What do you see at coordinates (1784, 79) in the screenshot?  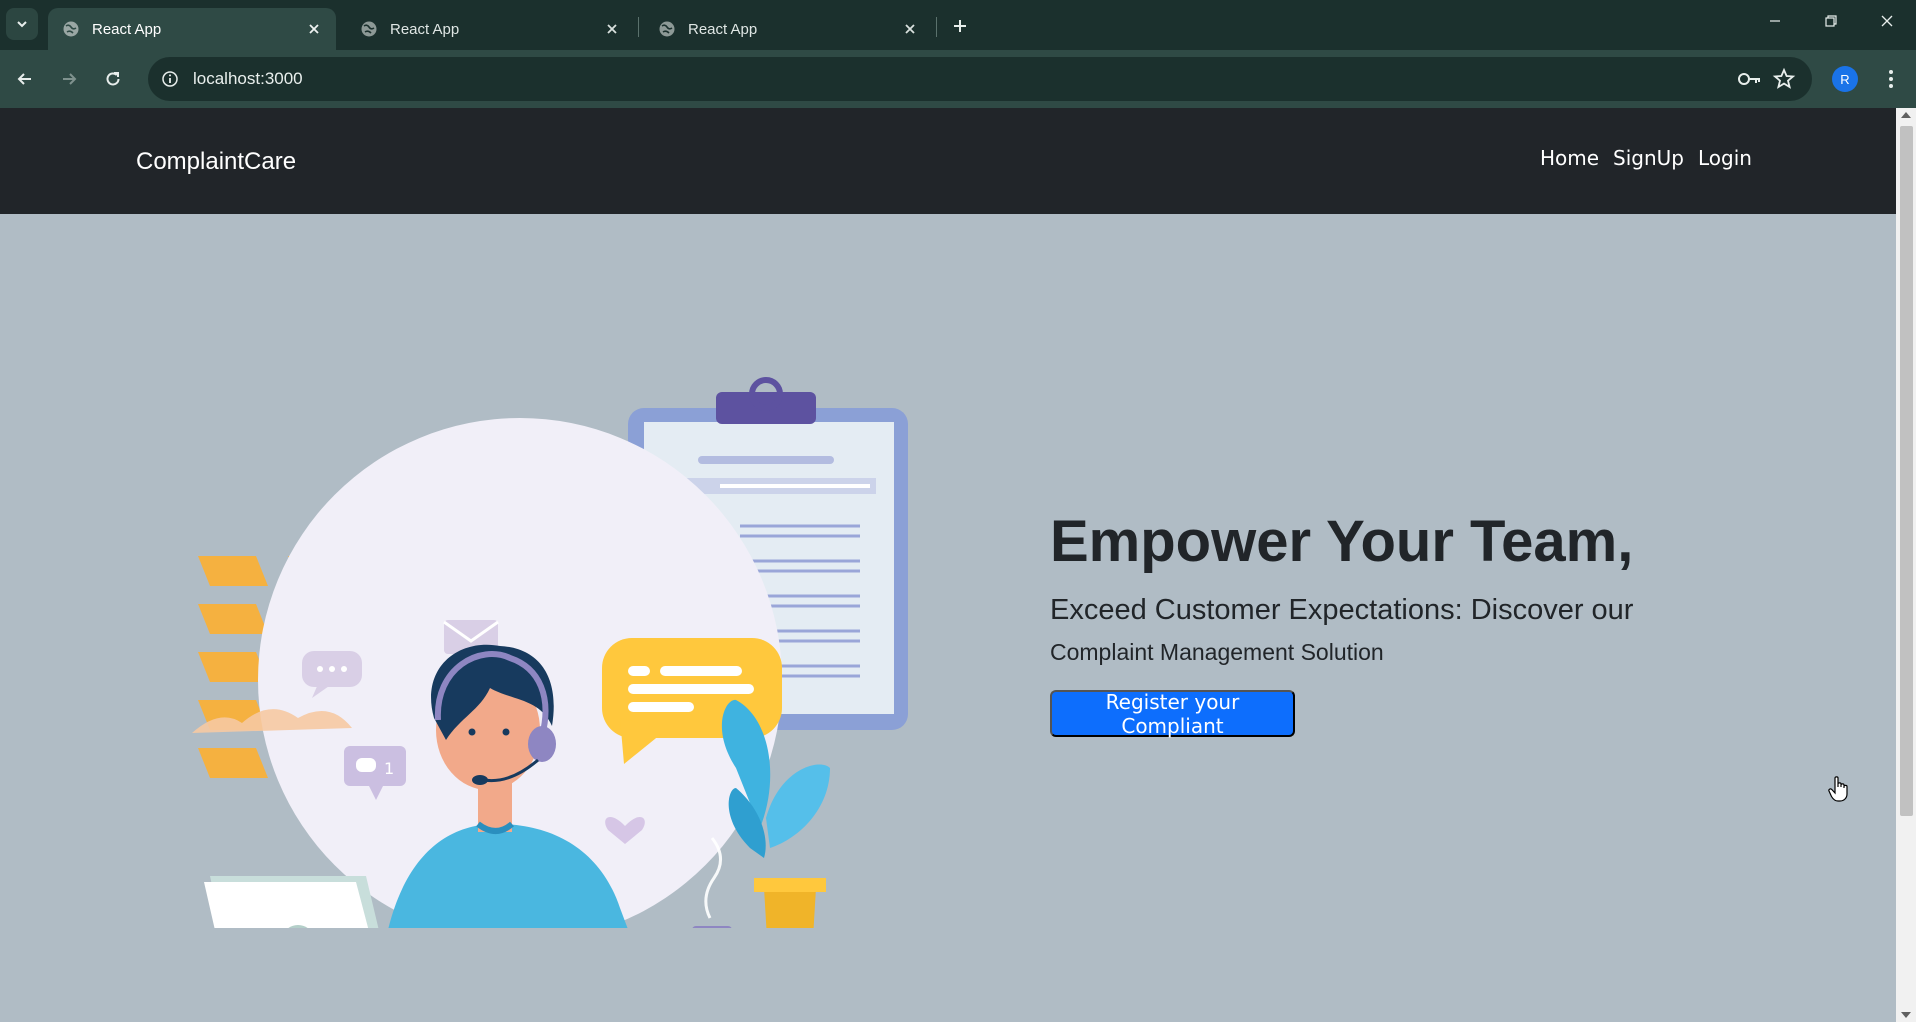 I see `star-icon` at bounding box center [1784, 79].